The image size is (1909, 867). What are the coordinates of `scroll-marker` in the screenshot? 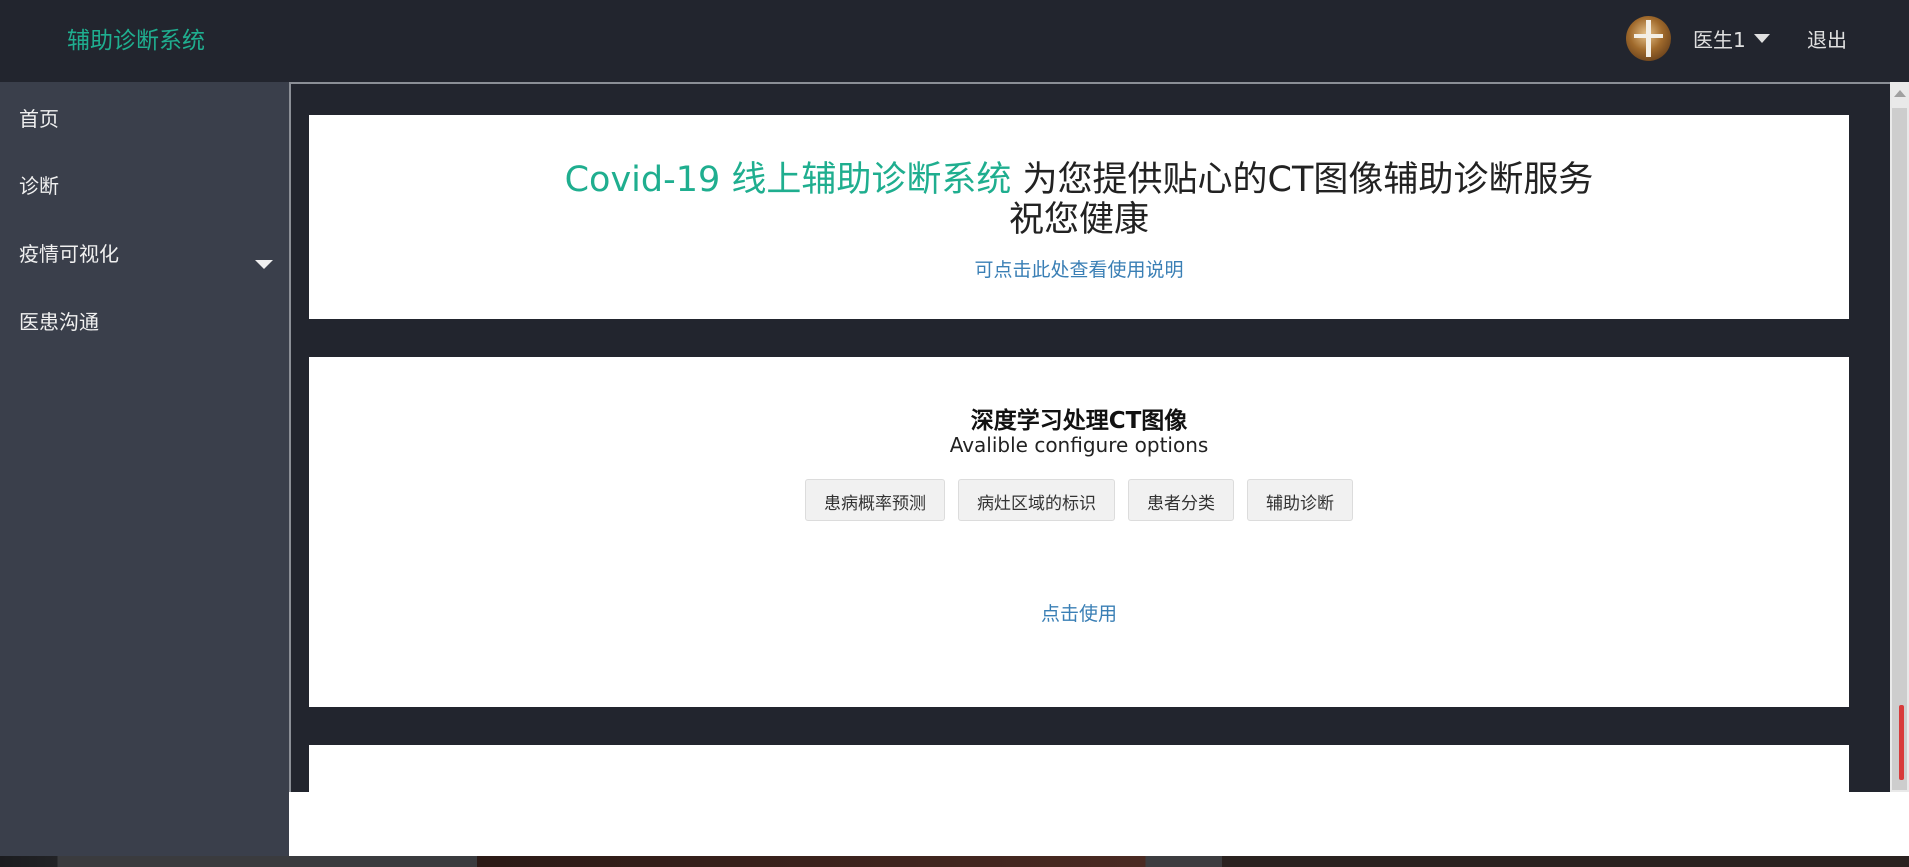 It's located at (1901, 742).